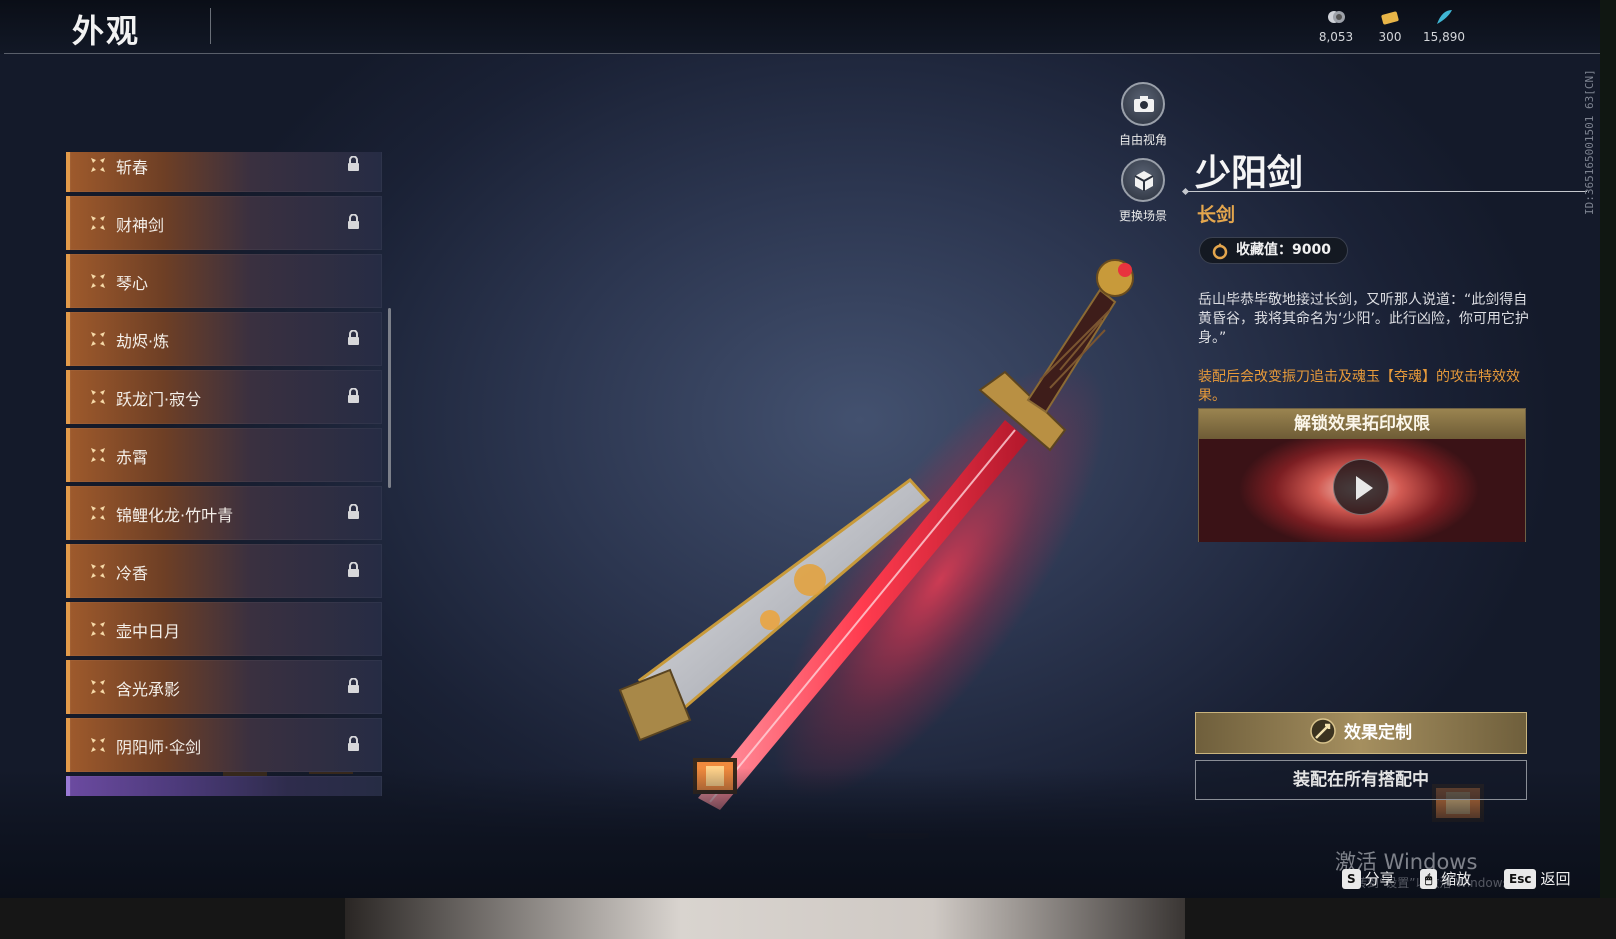 The image size is (1616, 939). Describe the element at coordinates (106, 31) in the screenshot. I see `page-title: 外观` at that location.